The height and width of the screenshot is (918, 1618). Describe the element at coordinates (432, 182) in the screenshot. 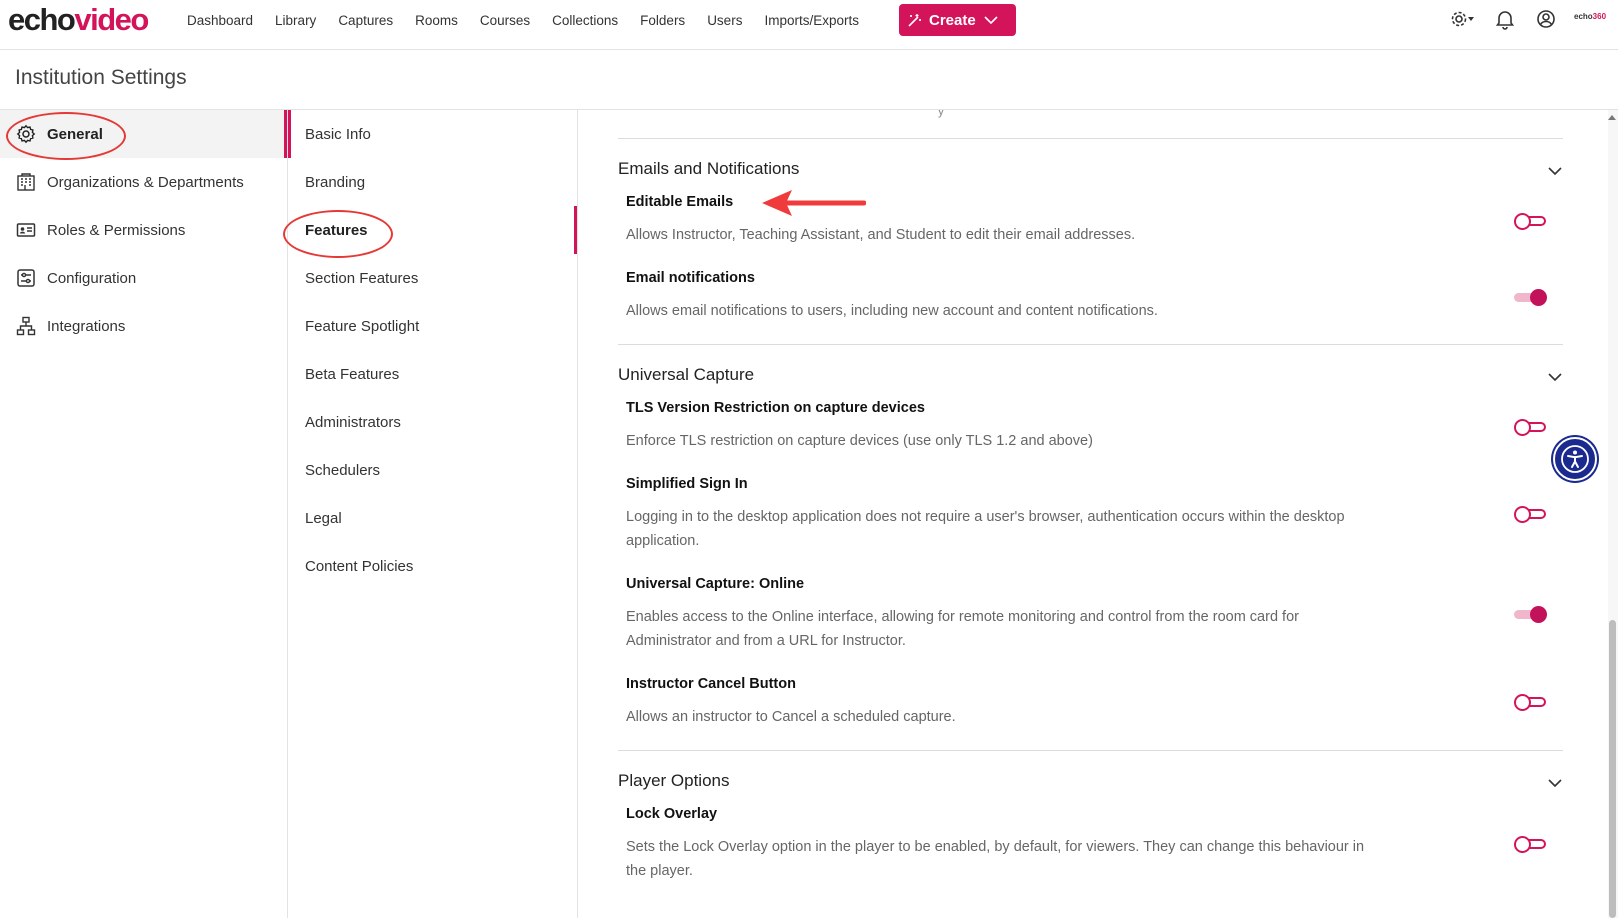

I see `subnav-branding: Branding` at that location.